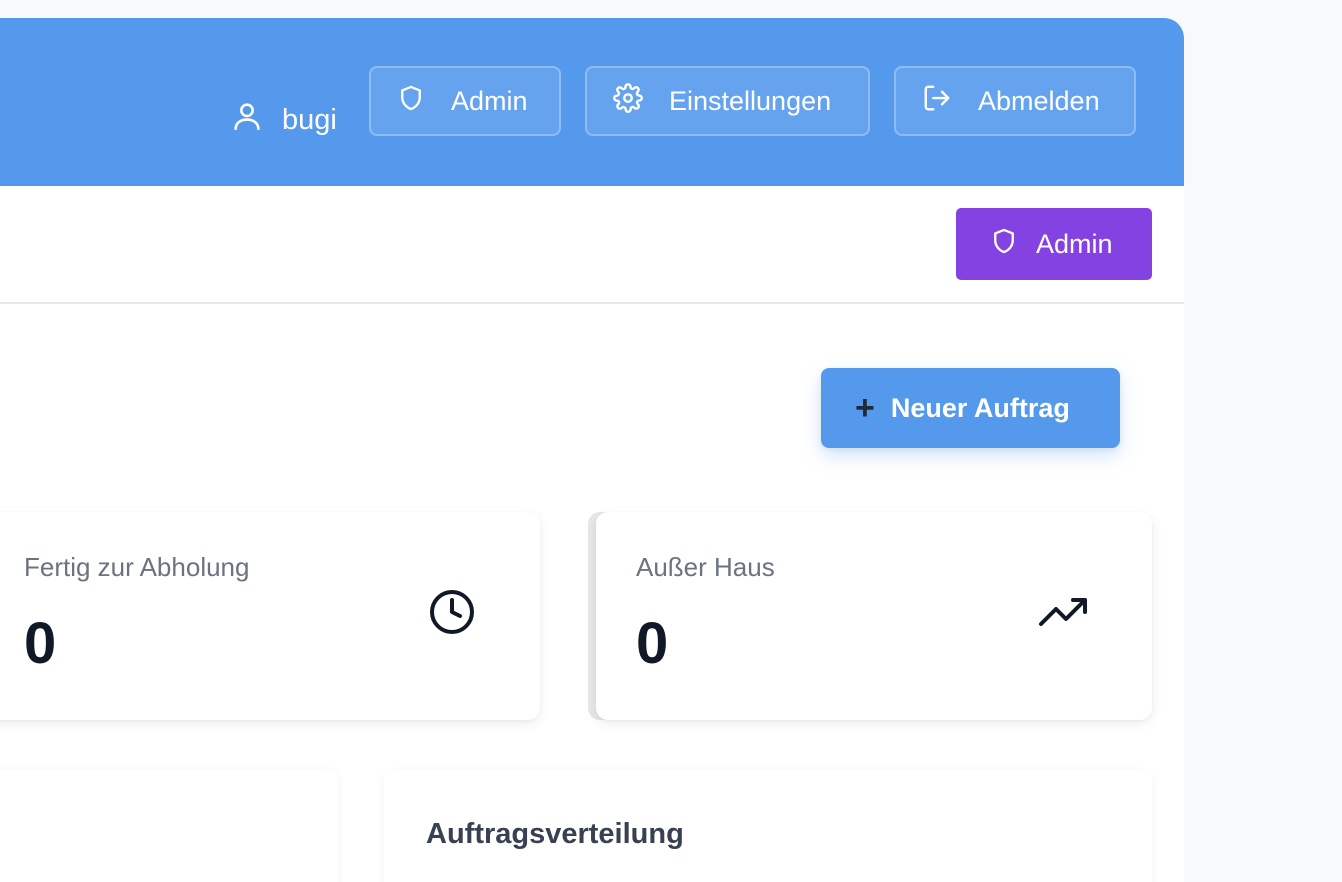 Image resolution: width=1342 pixels, height=882 pixels. Describe the element at coordinates (309, 119) in the screenshot. I see `username: bugi` at that location.